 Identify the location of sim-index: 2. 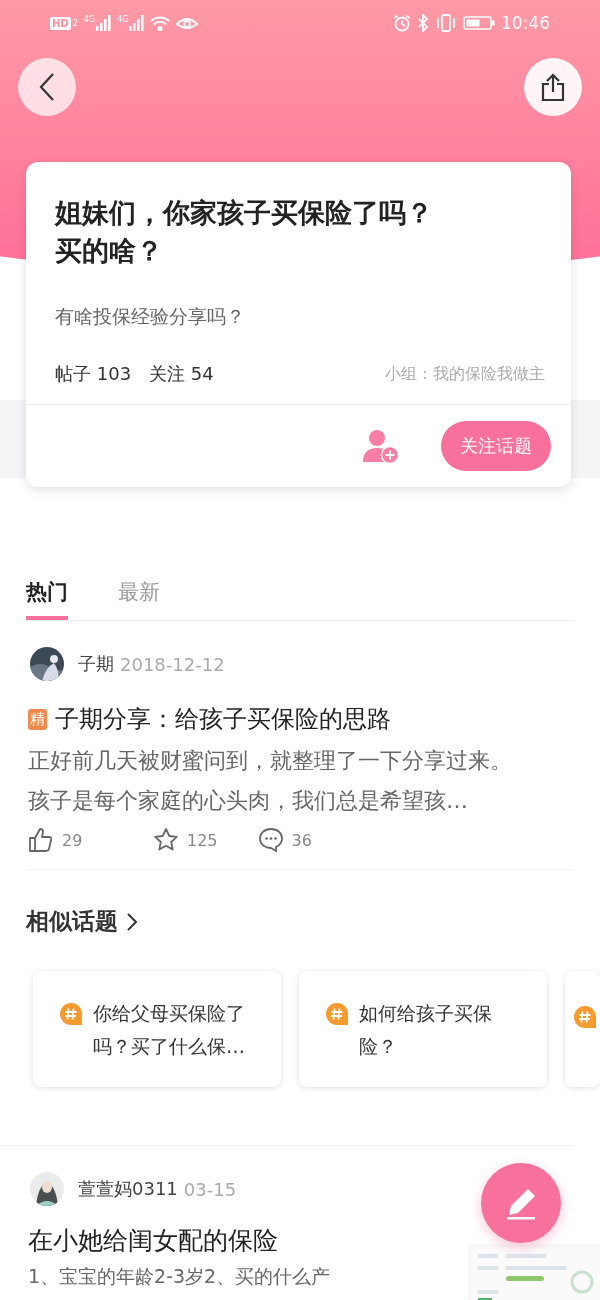
(75, 23).